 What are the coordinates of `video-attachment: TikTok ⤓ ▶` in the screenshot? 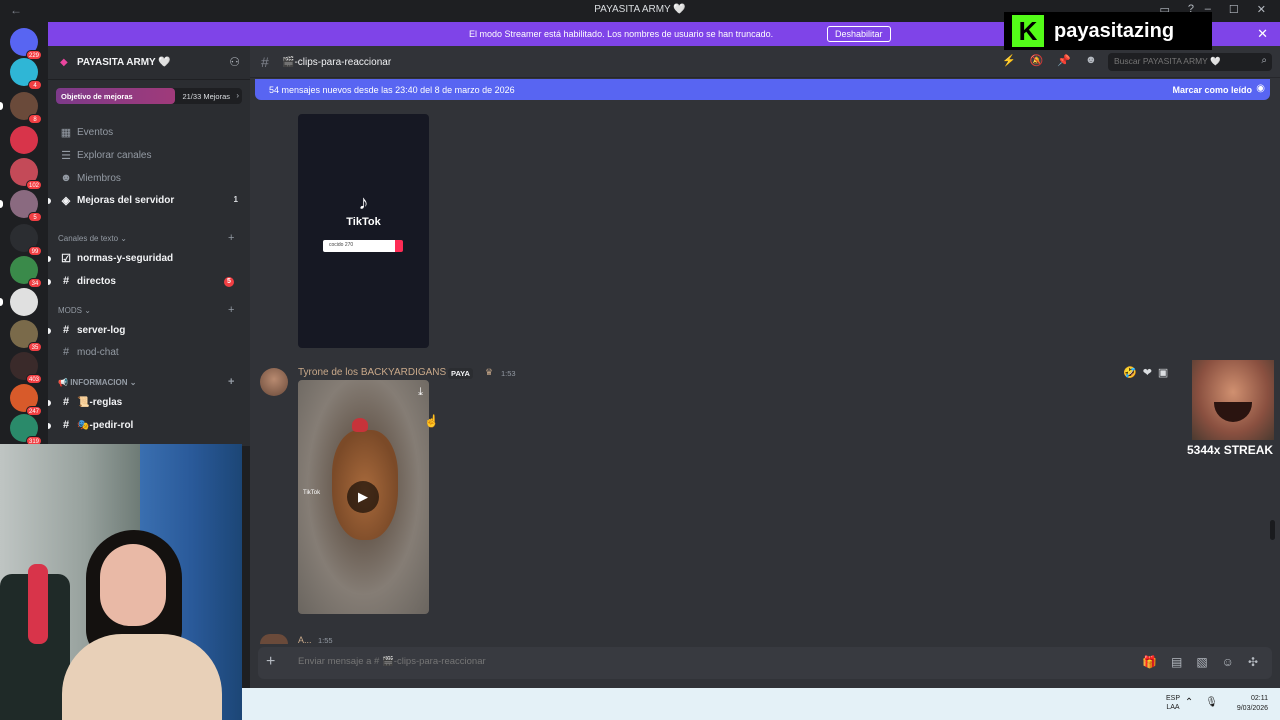 It's located at (363, 497).